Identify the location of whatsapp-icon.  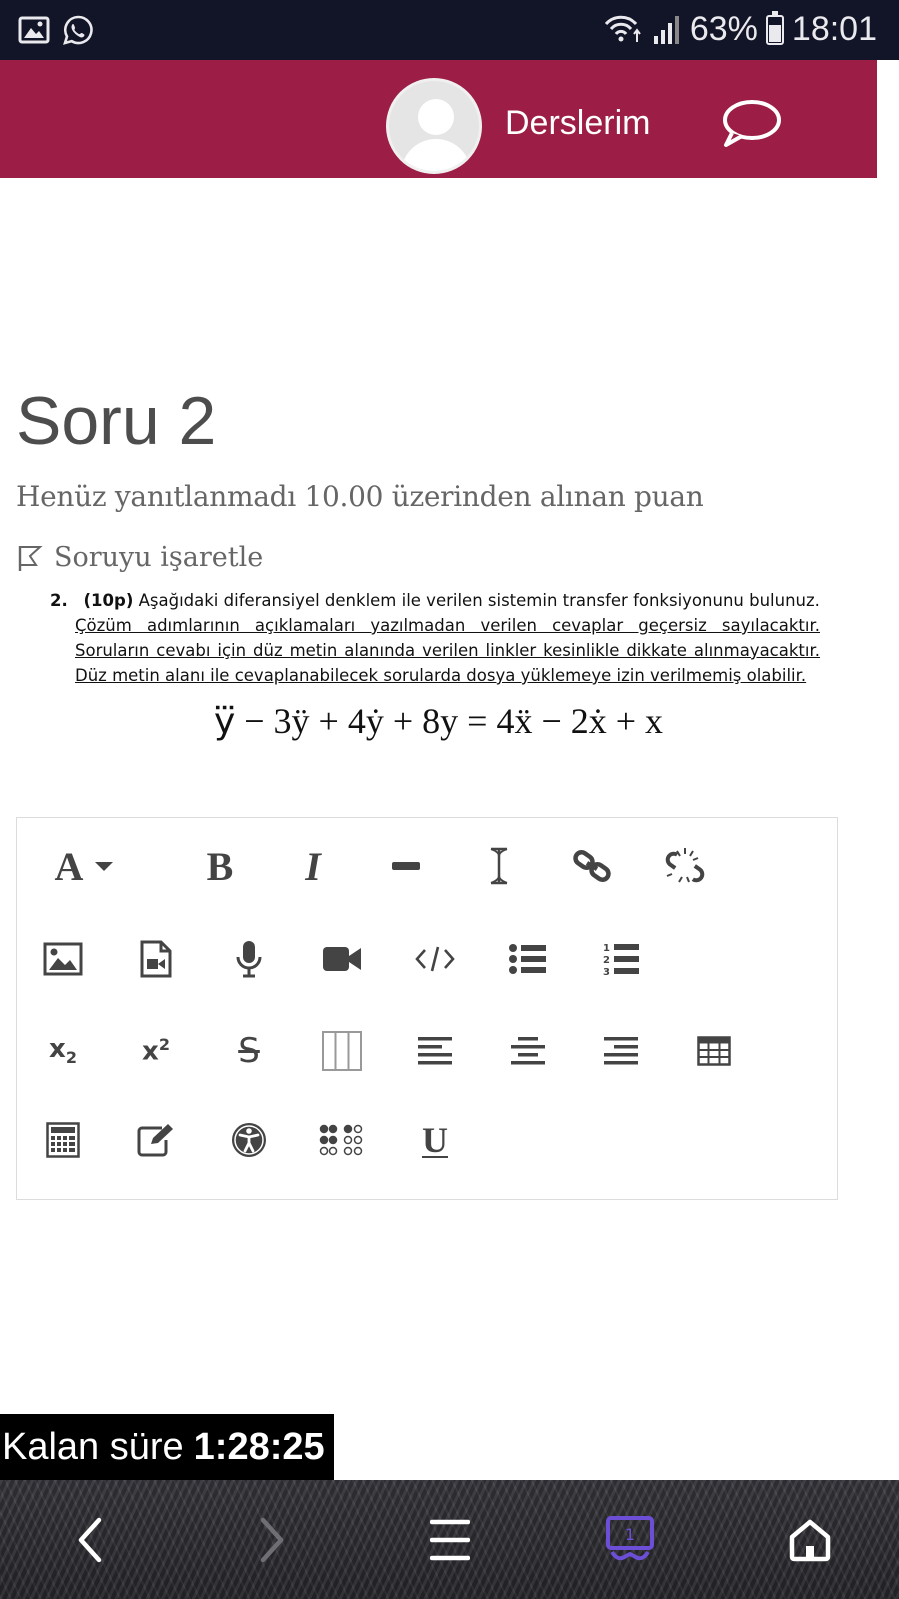
(78, 30).